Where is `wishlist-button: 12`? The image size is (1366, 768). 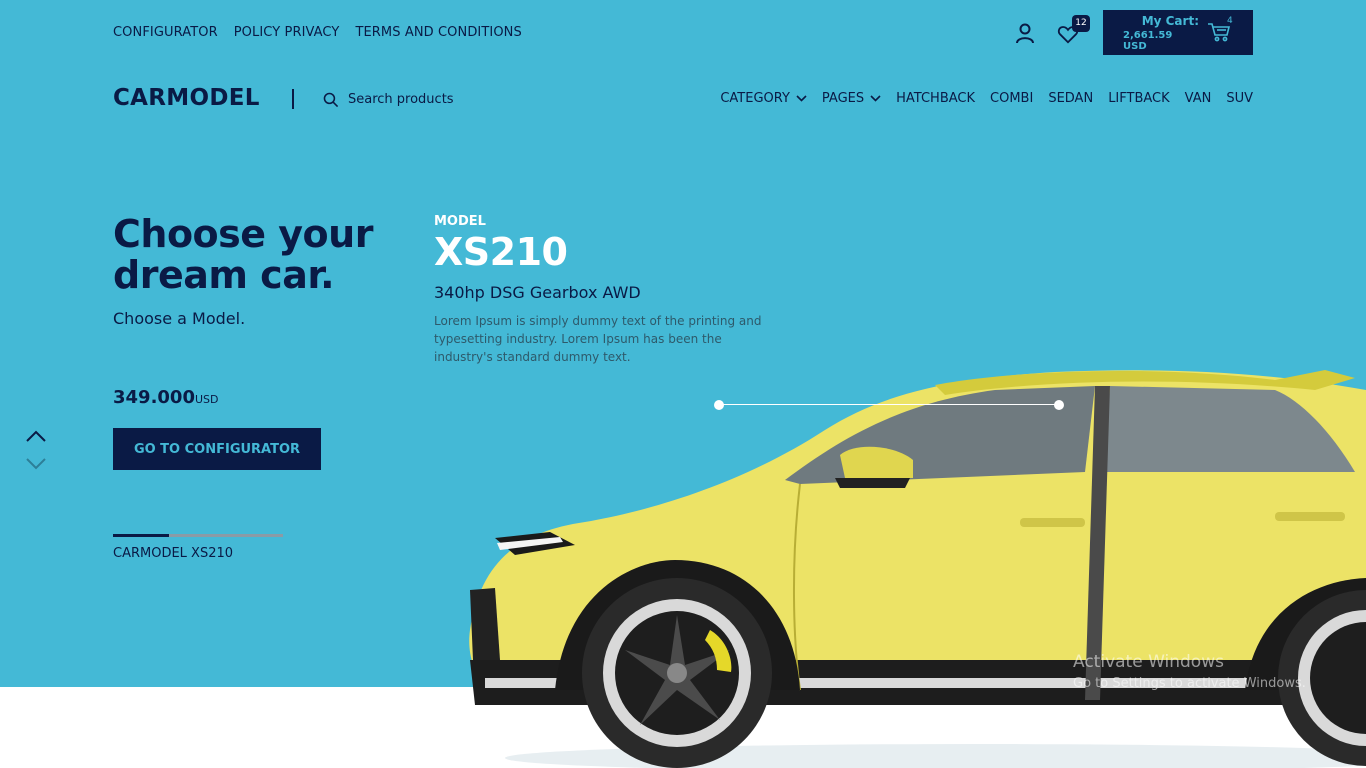 wishlist-button: 12 is located at coordinates (1073, 30).